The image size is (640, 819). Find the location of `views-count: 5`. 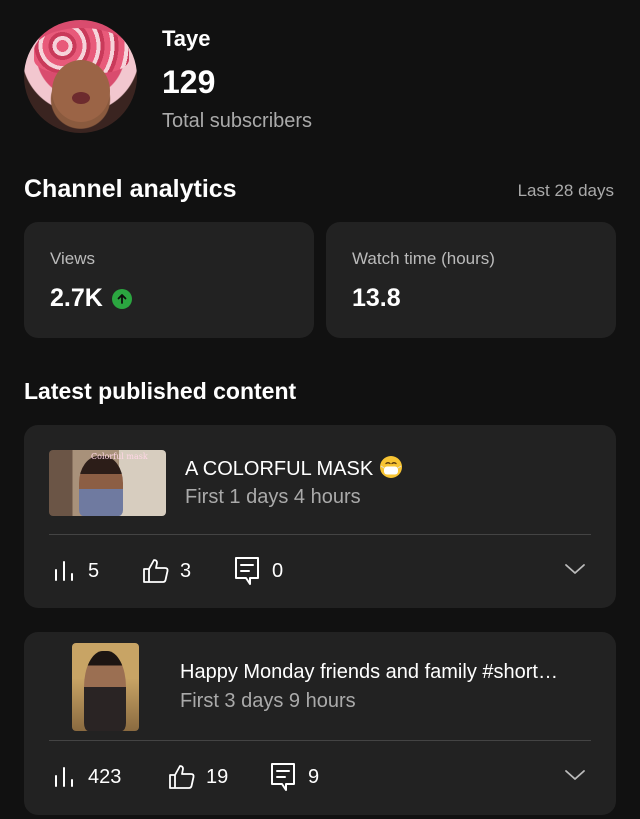

views-count: 5 is located at coordinates (94, 570).